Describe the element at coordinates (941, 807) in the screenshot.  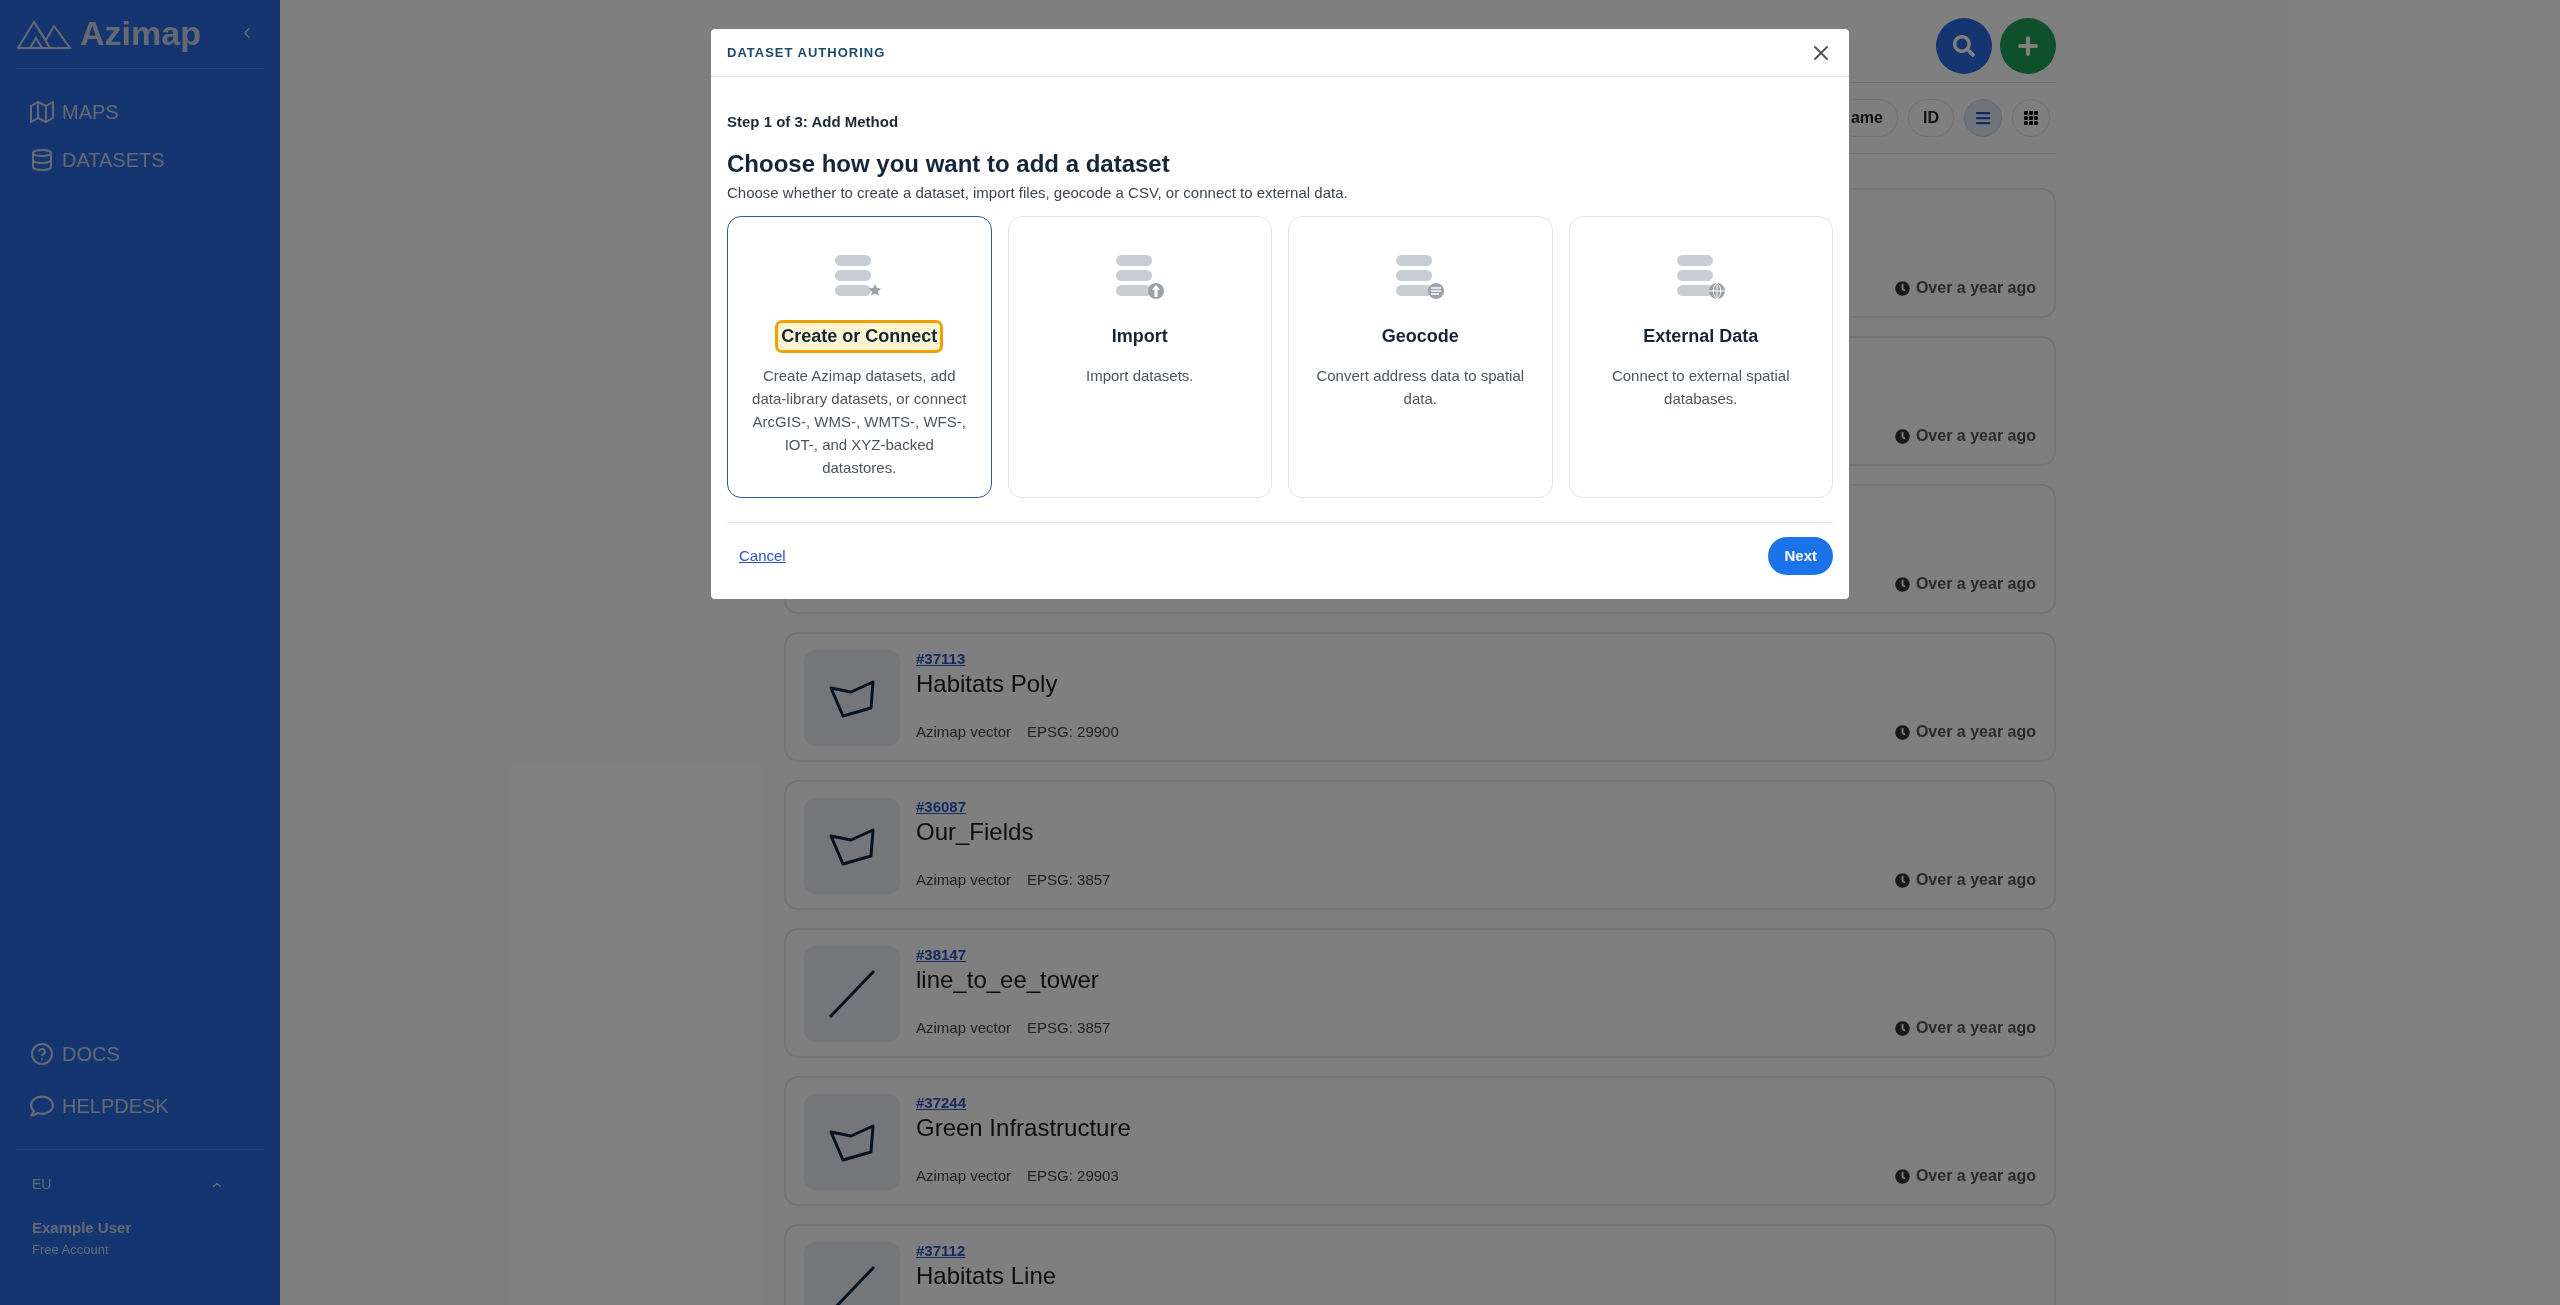
I see `dataset-id-link: #36087` at that location.